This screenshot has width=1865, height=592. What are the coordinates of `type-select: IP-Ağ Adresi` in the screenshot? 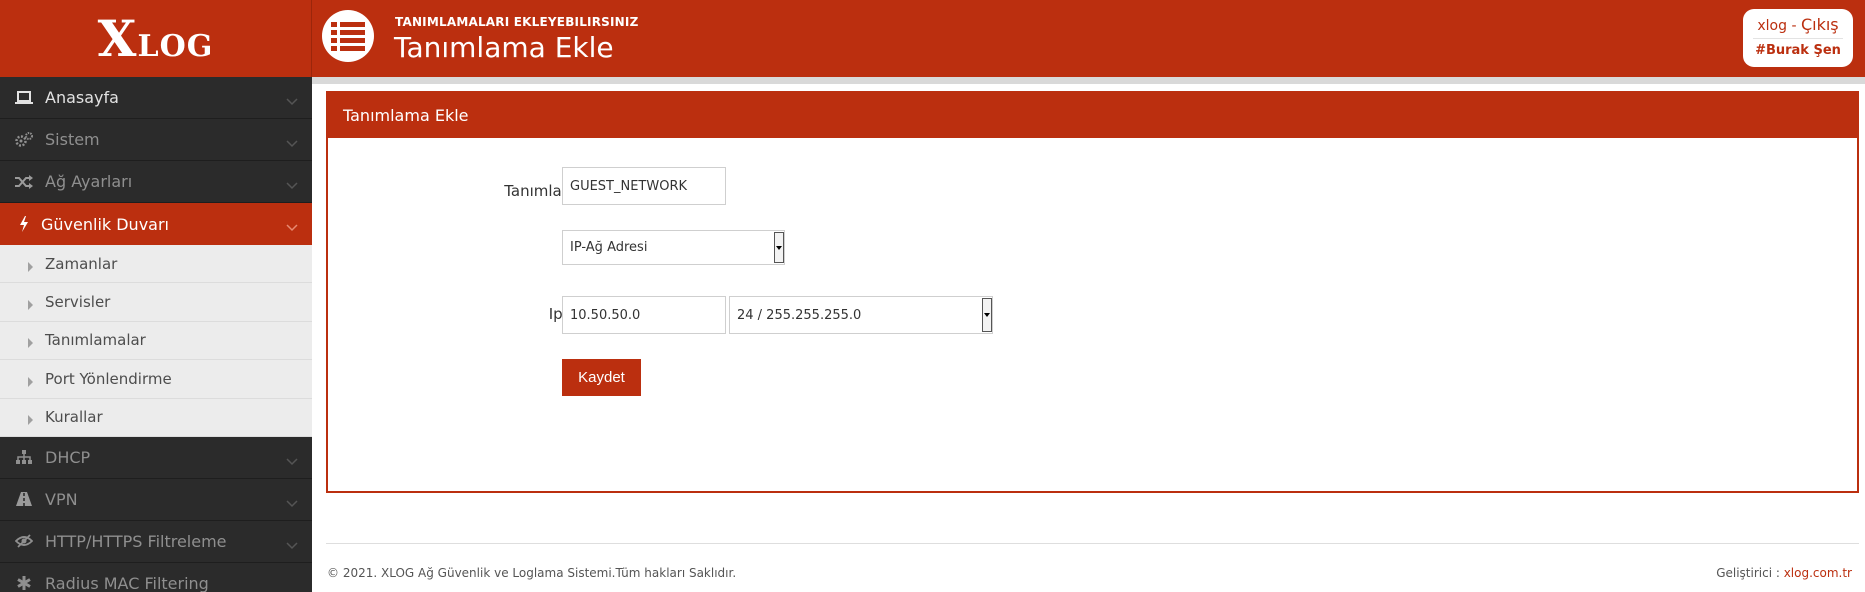 It's located at (673, 247).